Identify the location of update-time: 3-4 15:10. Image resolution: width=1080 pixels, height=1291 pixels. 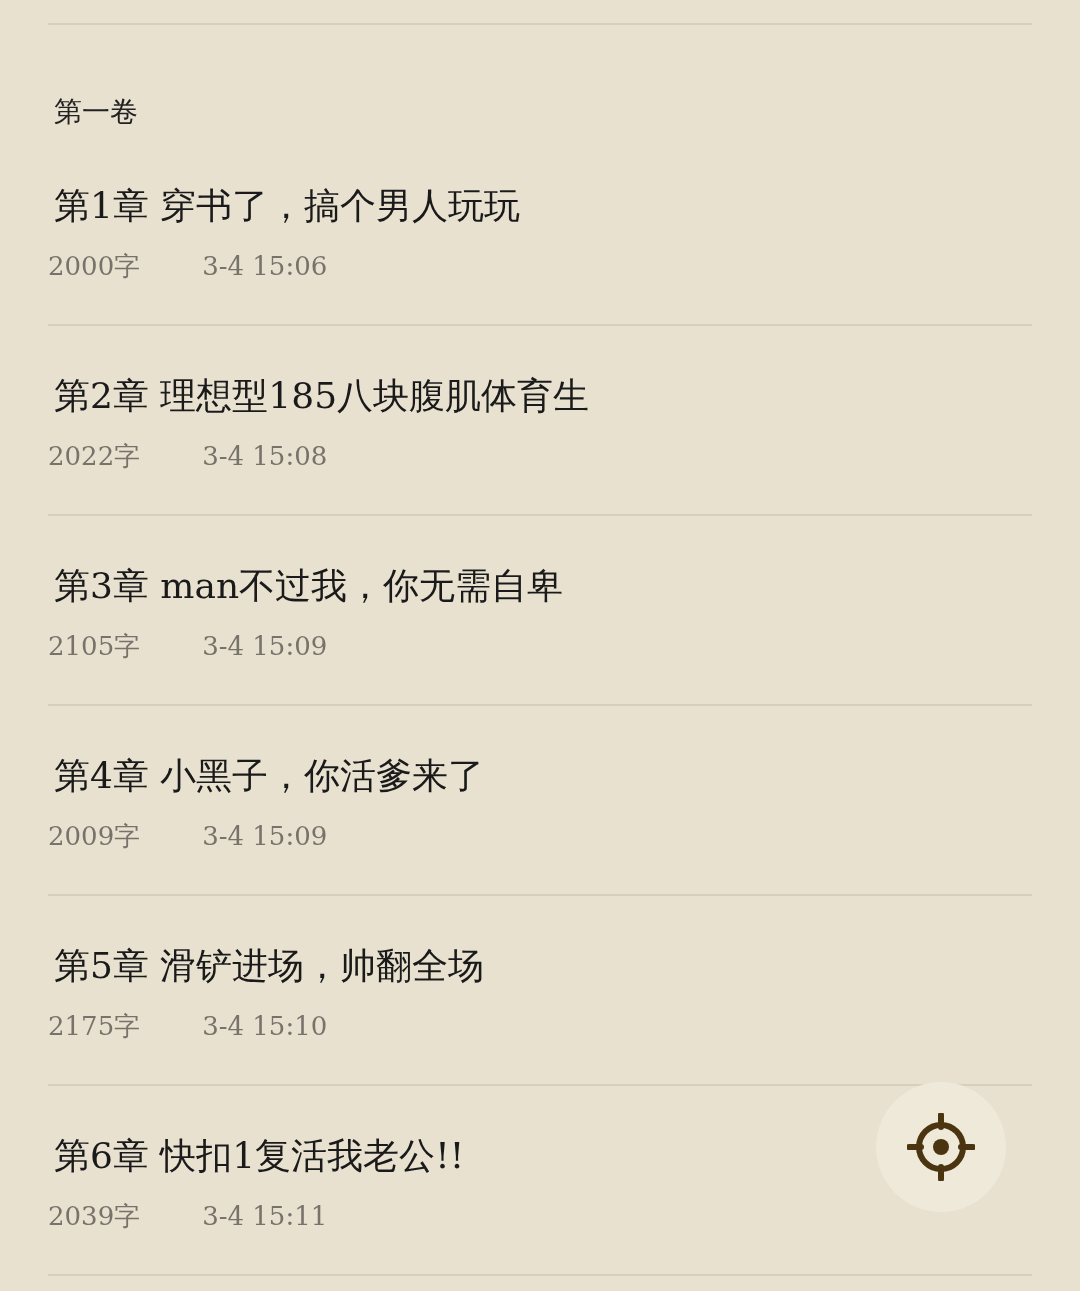
(265, 1026).